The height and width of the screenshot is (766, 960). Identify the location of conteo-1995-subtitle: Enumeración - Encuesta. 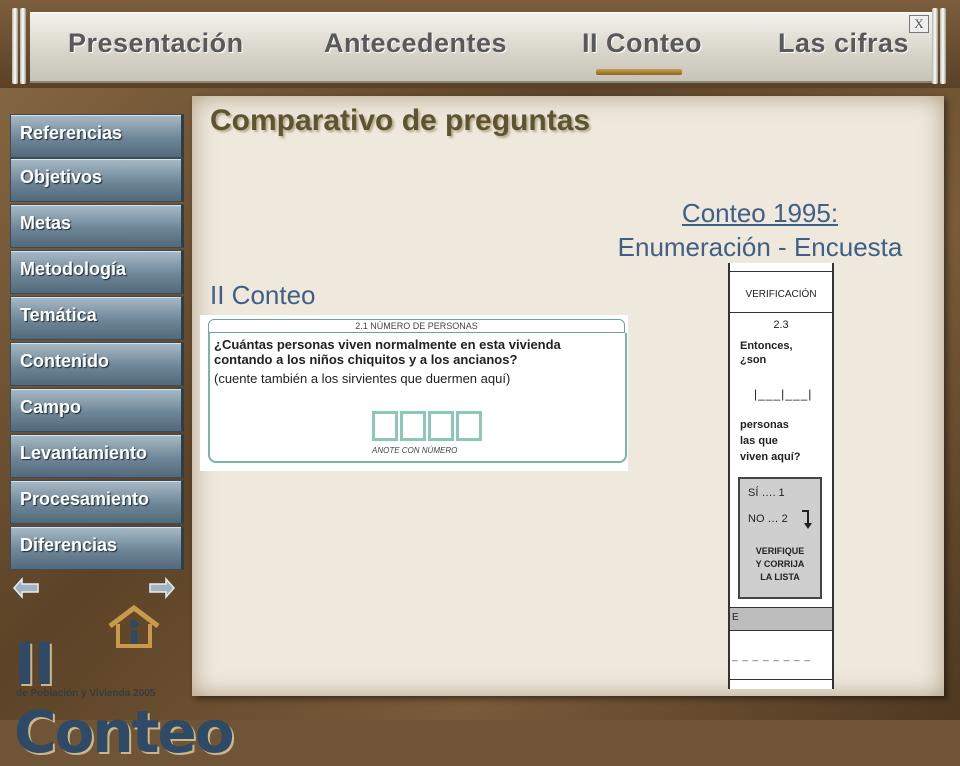
(760, 247).